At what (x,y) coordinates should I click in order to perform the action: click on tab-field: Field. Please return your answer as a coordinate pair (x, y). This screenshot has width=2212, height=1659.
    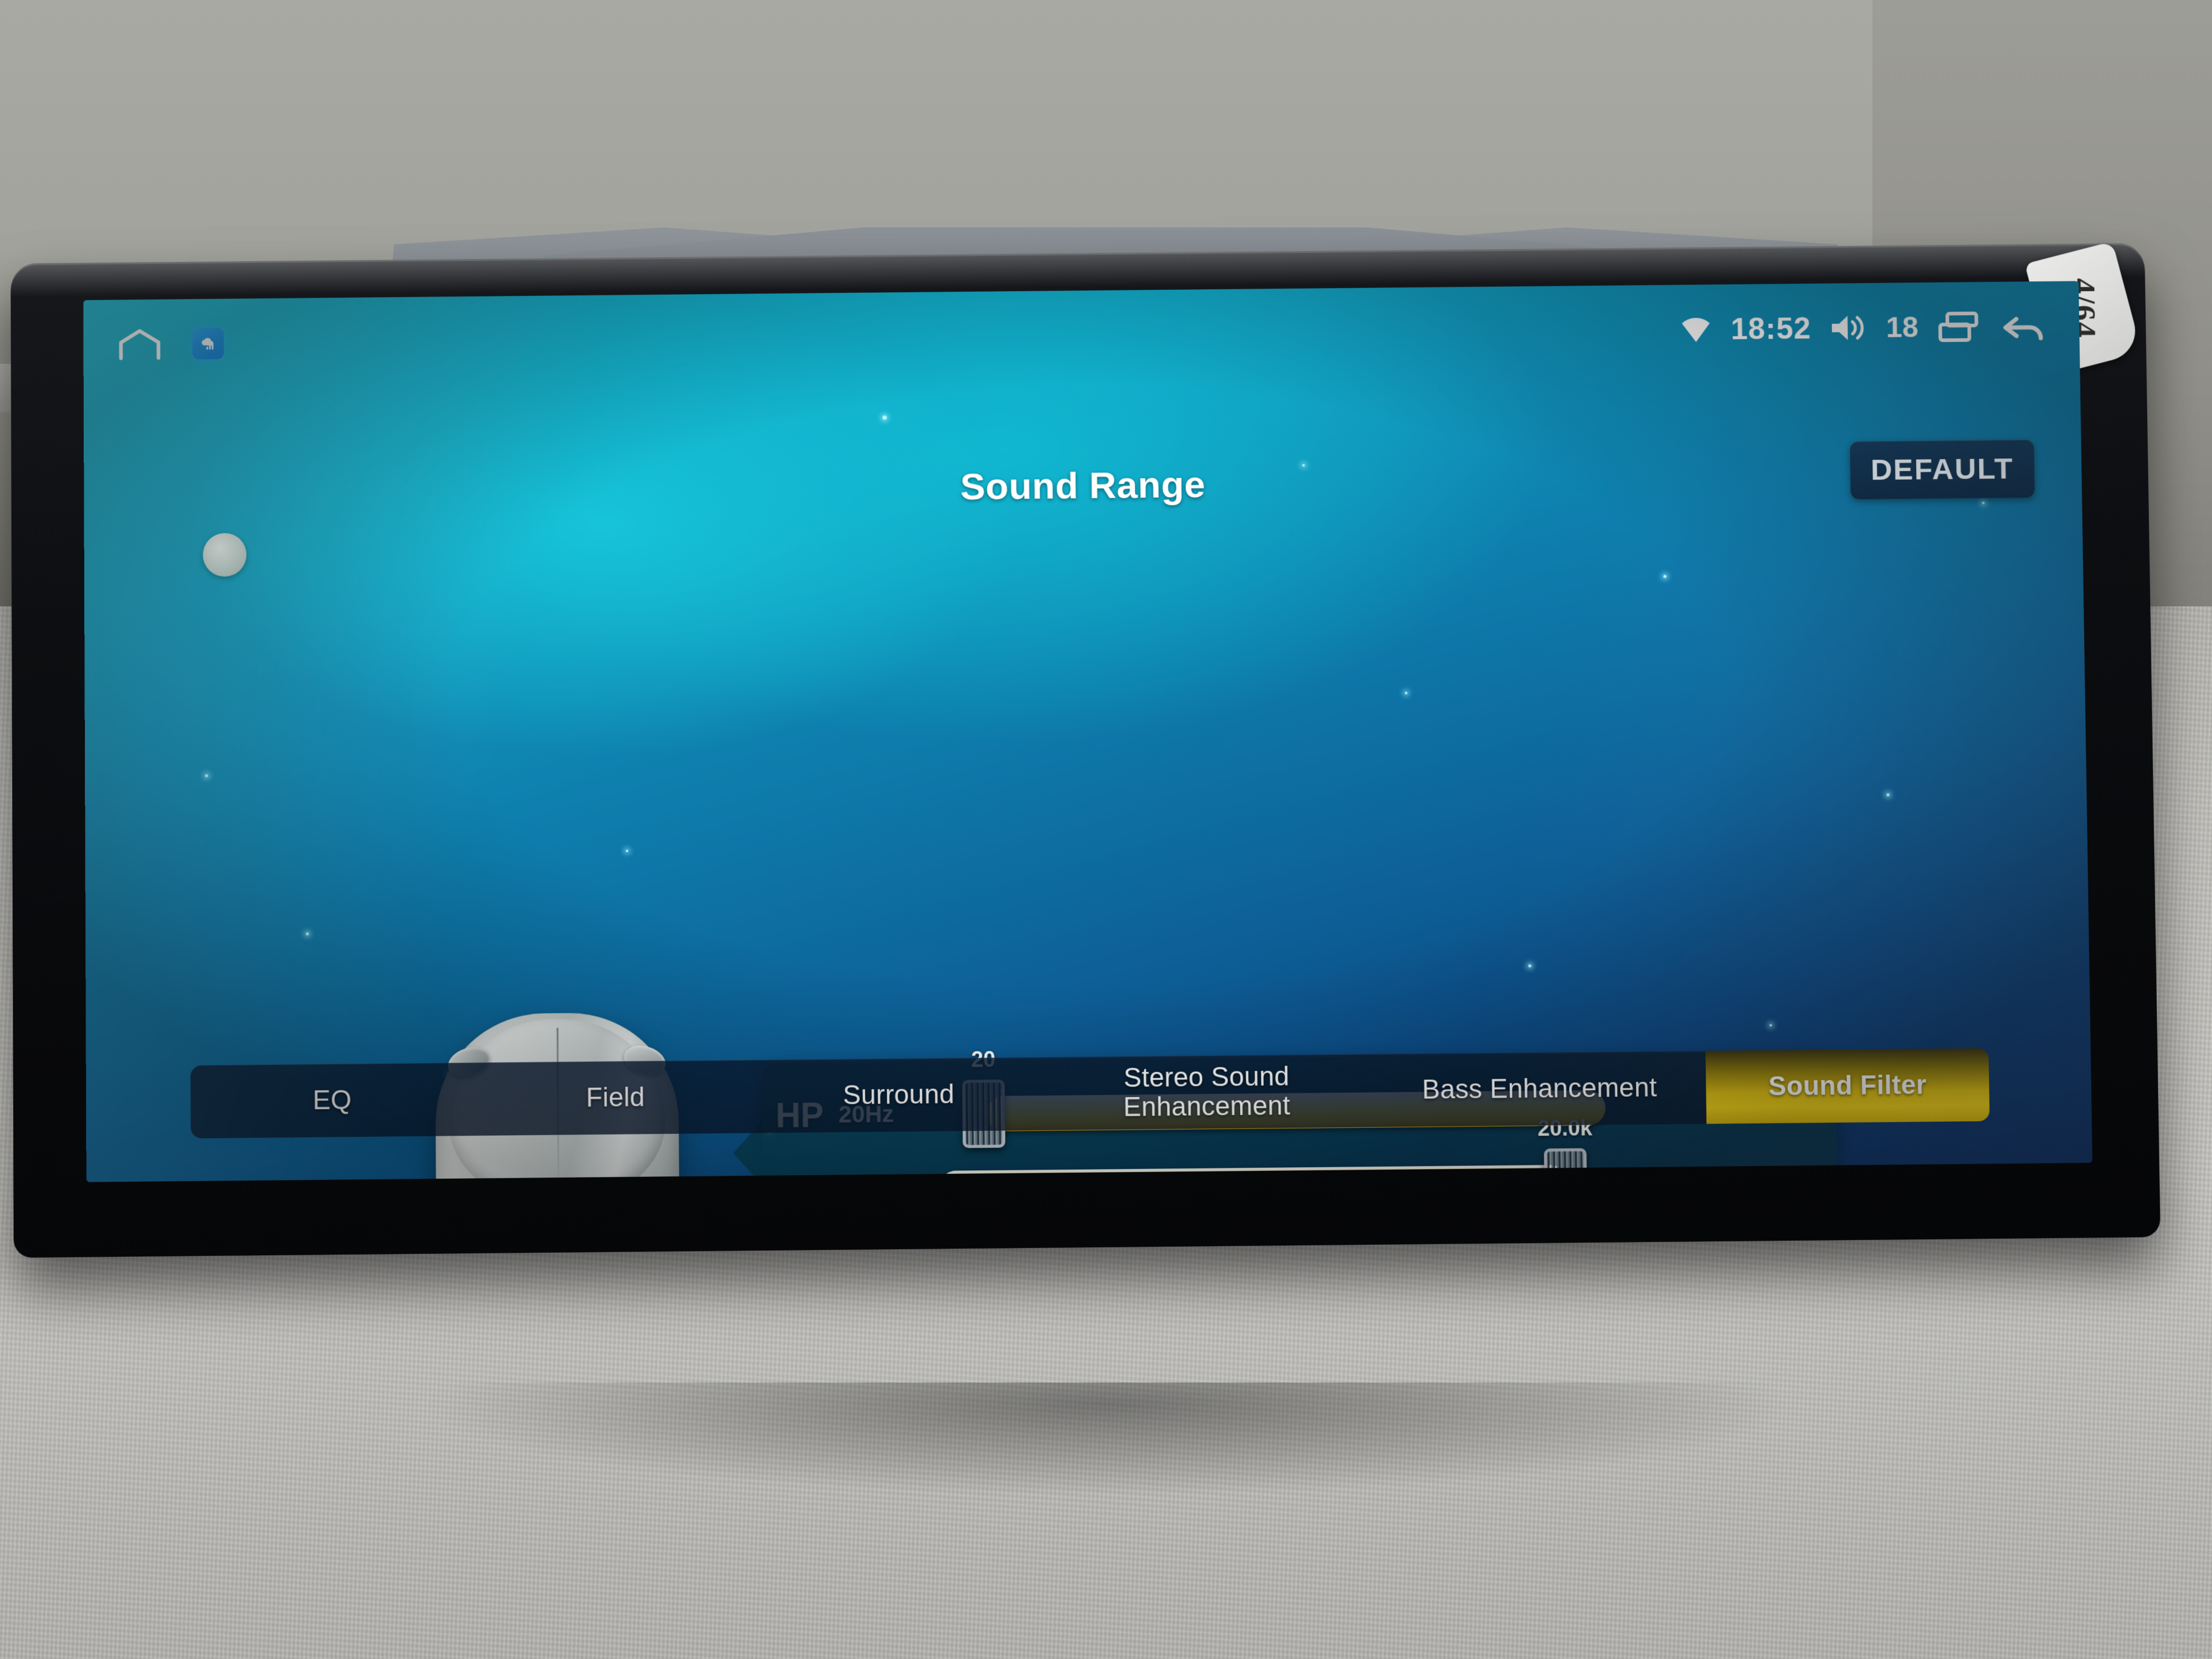
    Looking at the image, I should click on (615, 1098).